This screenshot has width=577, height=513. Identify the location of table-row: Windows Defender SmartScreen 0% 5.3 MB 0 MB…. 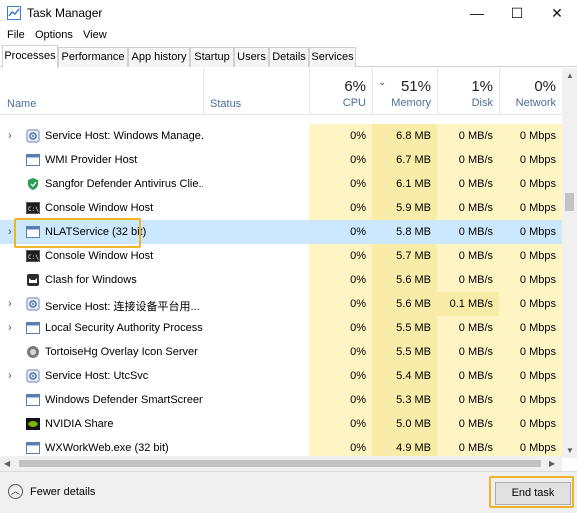
(281, 400).